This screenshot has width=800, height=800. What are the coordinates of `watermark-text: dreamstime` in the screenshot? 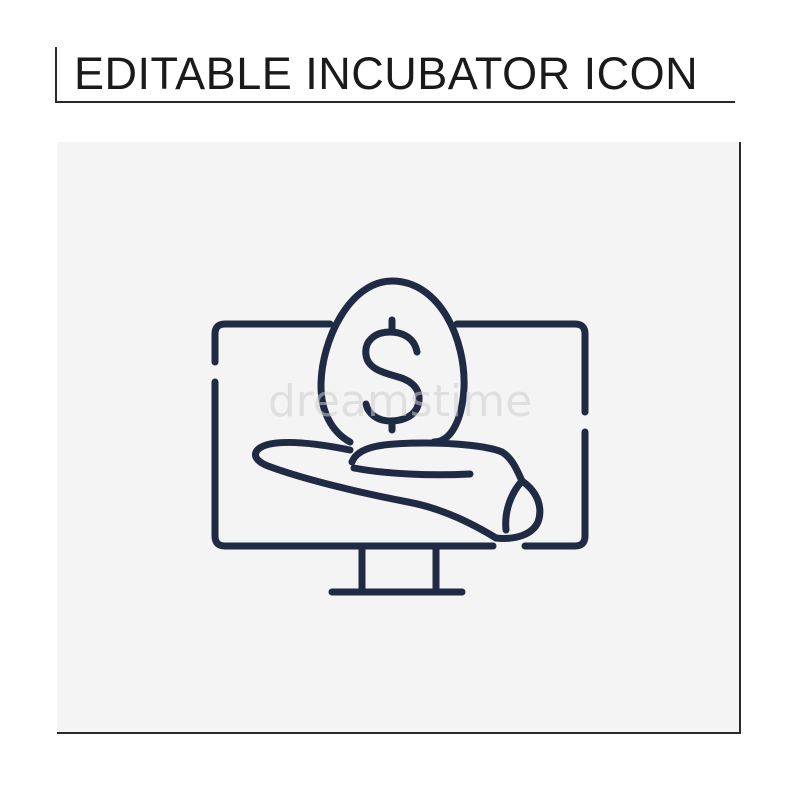 It's located at (400, 401).